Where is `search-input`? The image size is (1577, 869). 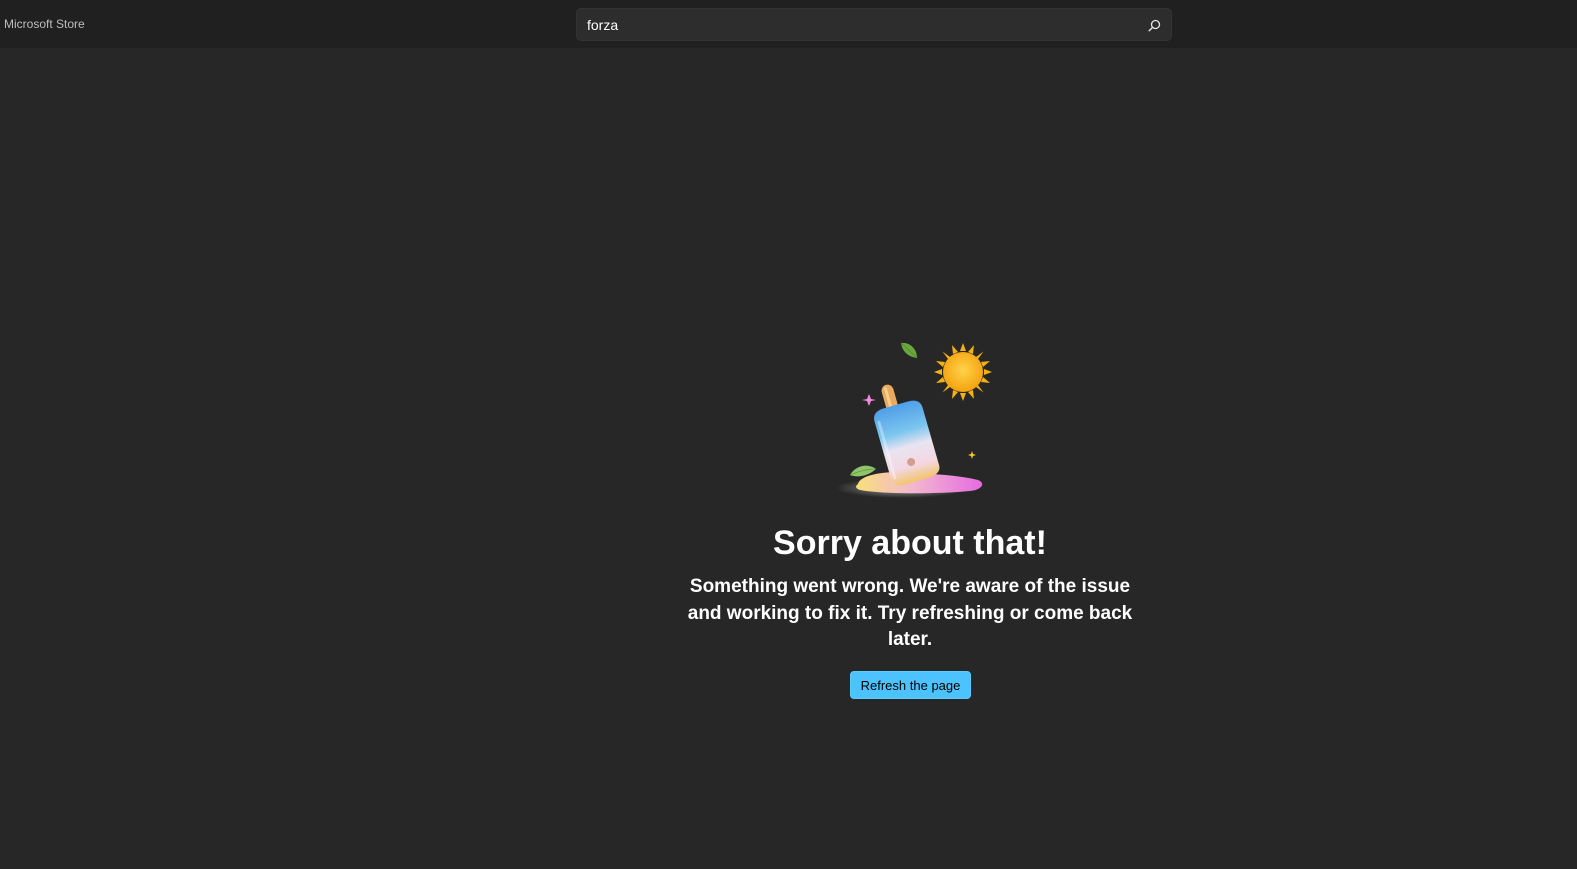 search-input is located at coordinates (857, 24).